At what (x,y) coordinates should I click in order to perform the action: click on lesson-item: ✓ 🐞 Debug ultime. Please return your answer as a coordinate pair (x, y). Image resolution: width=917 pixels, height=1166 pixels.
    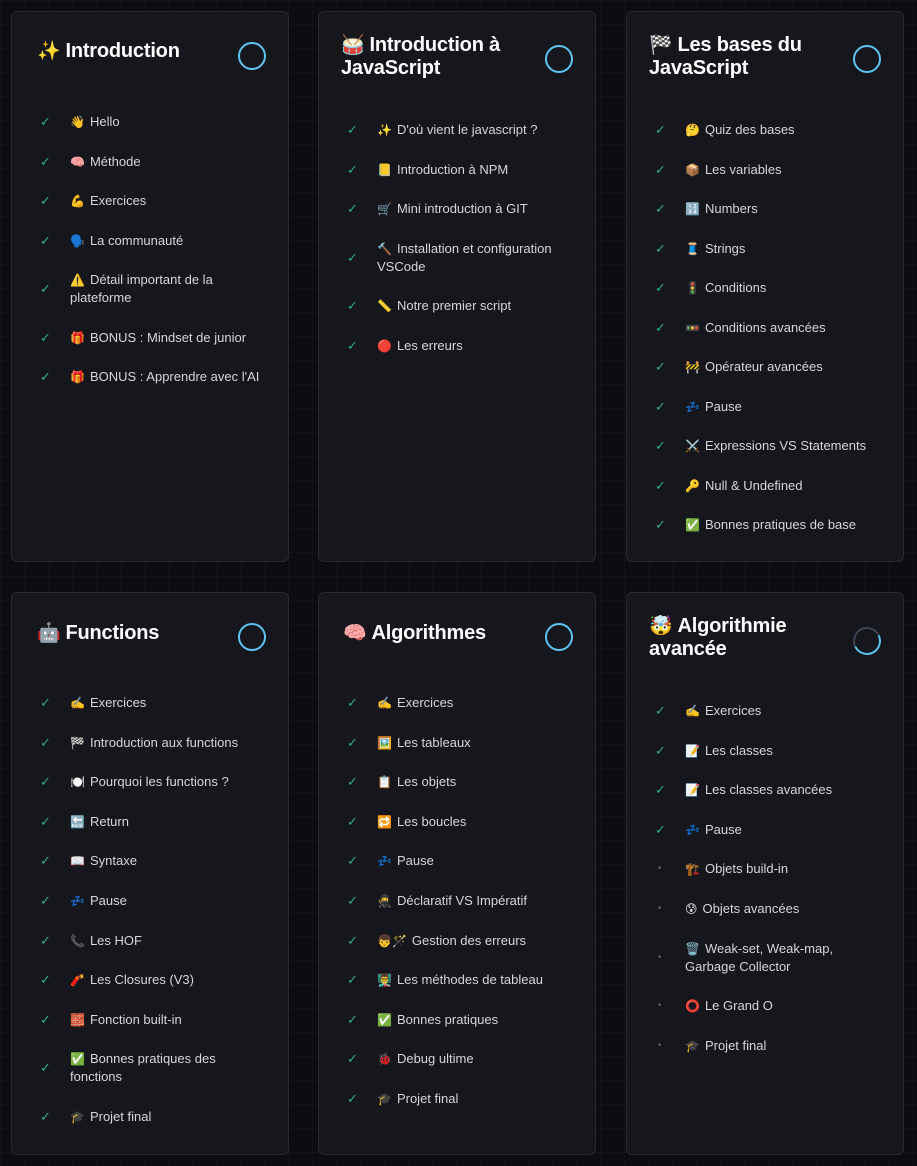
    Looking at the image, I should click on (461, 1059).